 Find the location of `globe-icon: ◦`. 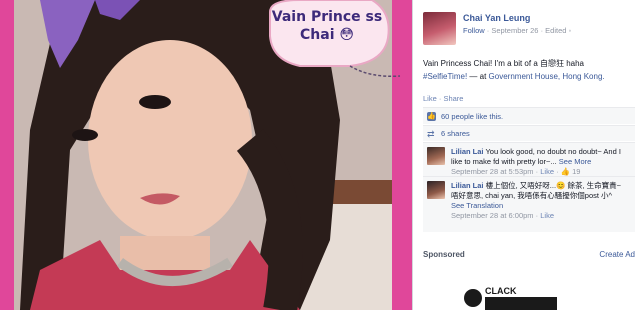

globe-icon: ◦ is located at coordinates (570, 30).